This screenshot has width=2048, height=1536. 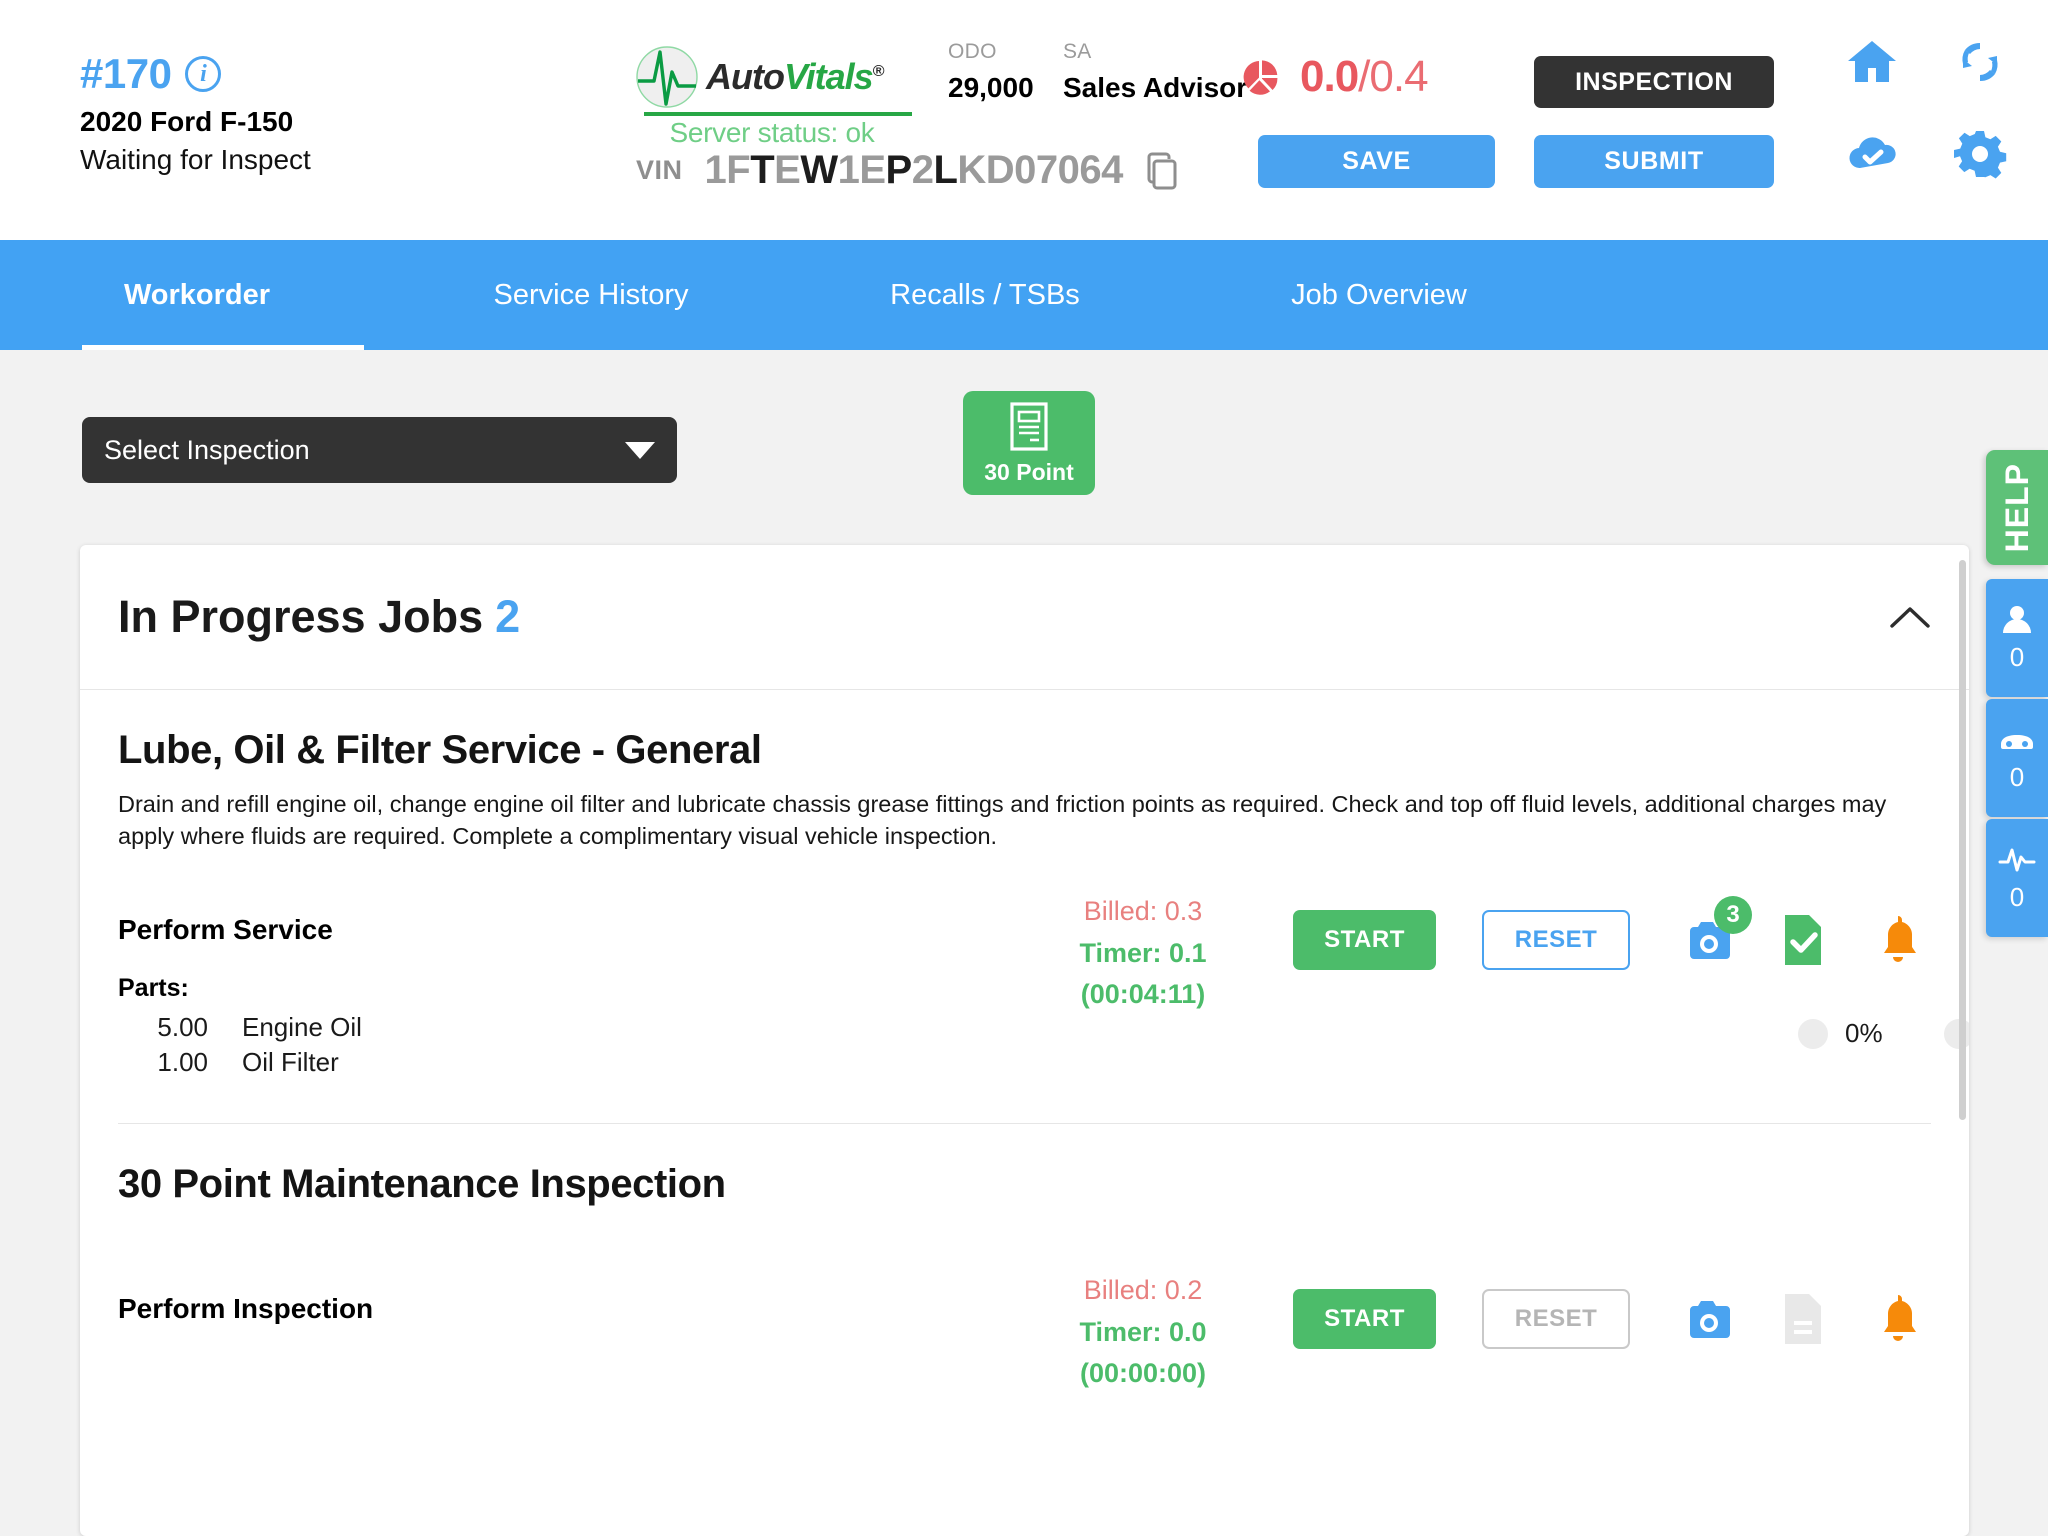 What do you see at coordinates (762, 170) in the screenshot?
I see `vin-seg-1: T` at bounding box center [762, 170].